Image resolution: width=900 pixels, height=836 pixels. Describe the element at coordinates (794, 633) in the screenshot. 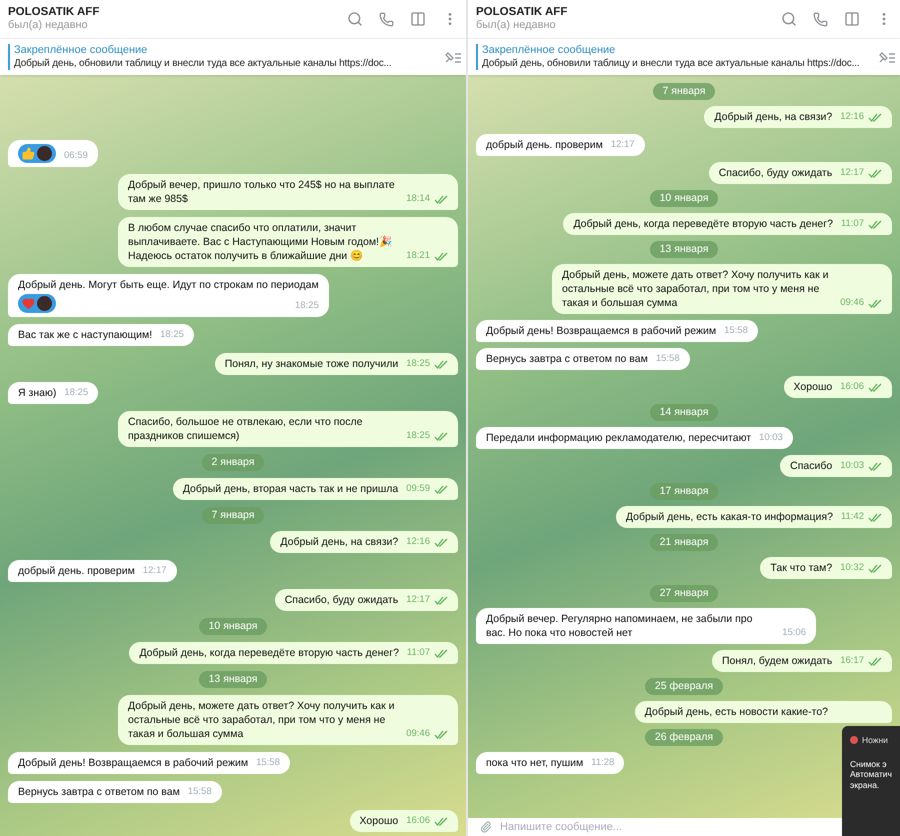

I see `message-time: 15:06` at that location.